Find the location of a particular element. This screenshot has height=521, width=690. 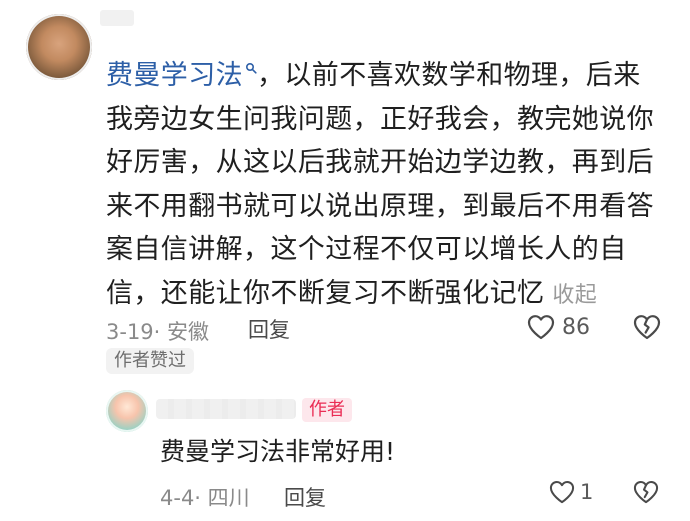

search-icon is located at coordinates (251, 68).